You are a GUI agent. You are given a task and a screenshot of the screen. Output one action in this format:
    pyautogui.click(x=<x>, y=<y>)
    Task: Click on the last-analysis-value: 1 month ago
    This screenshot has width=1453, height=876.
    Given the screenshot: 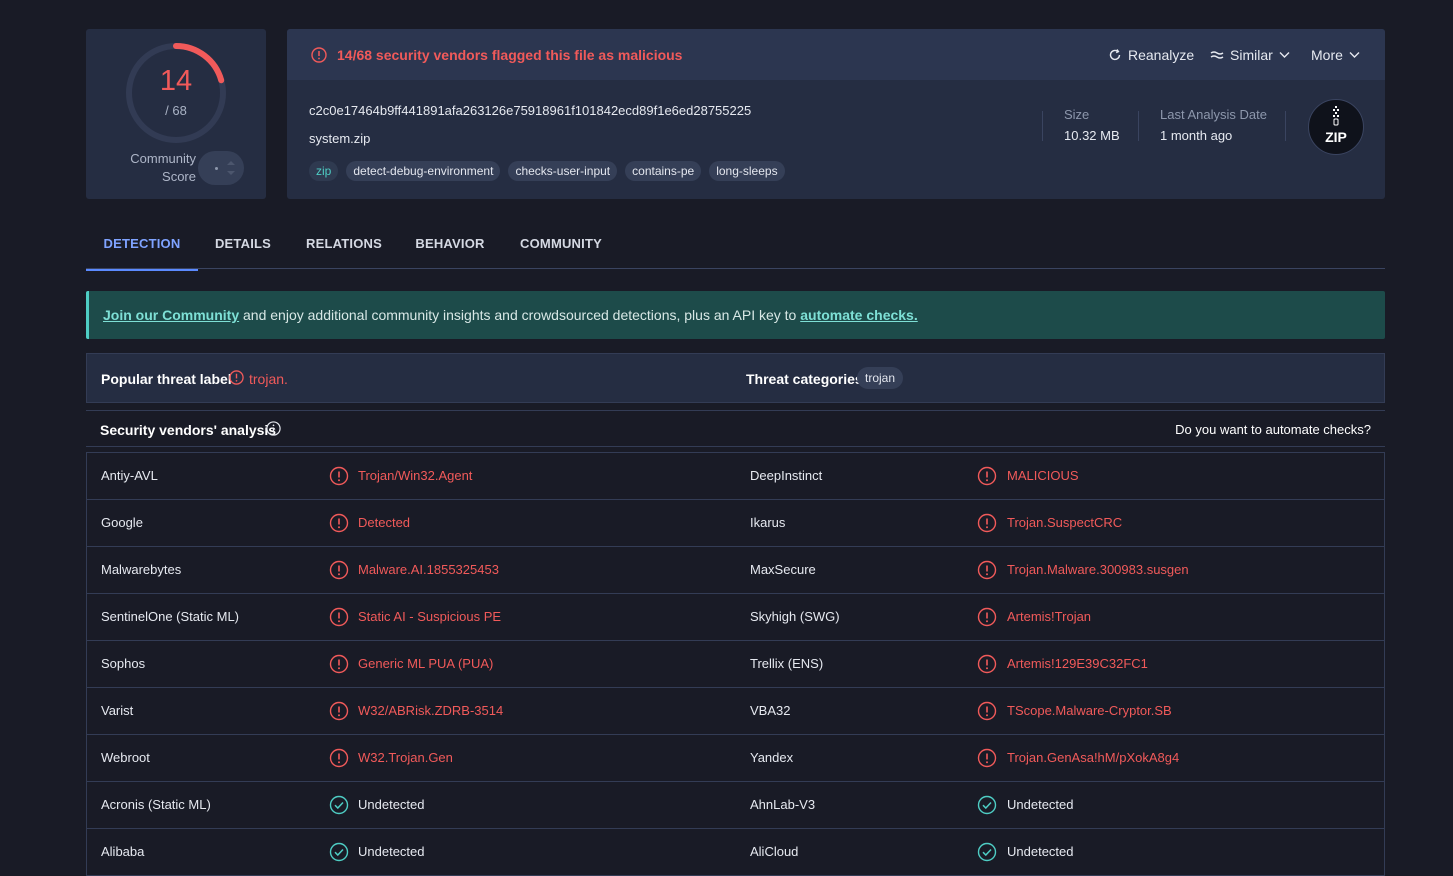 What is the action you would take?
    pyautogui.click(x=1196, y=135)
    